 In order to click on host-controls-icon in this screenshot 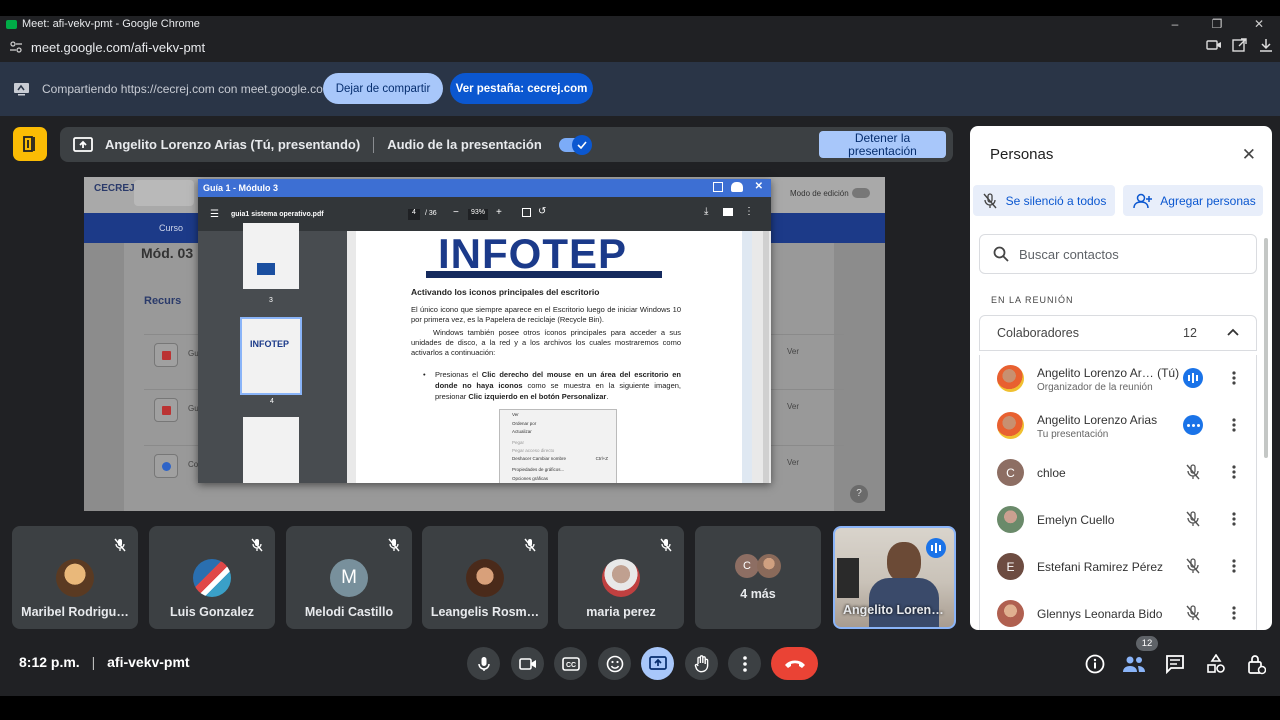, I will do `click(1256, 664)`.